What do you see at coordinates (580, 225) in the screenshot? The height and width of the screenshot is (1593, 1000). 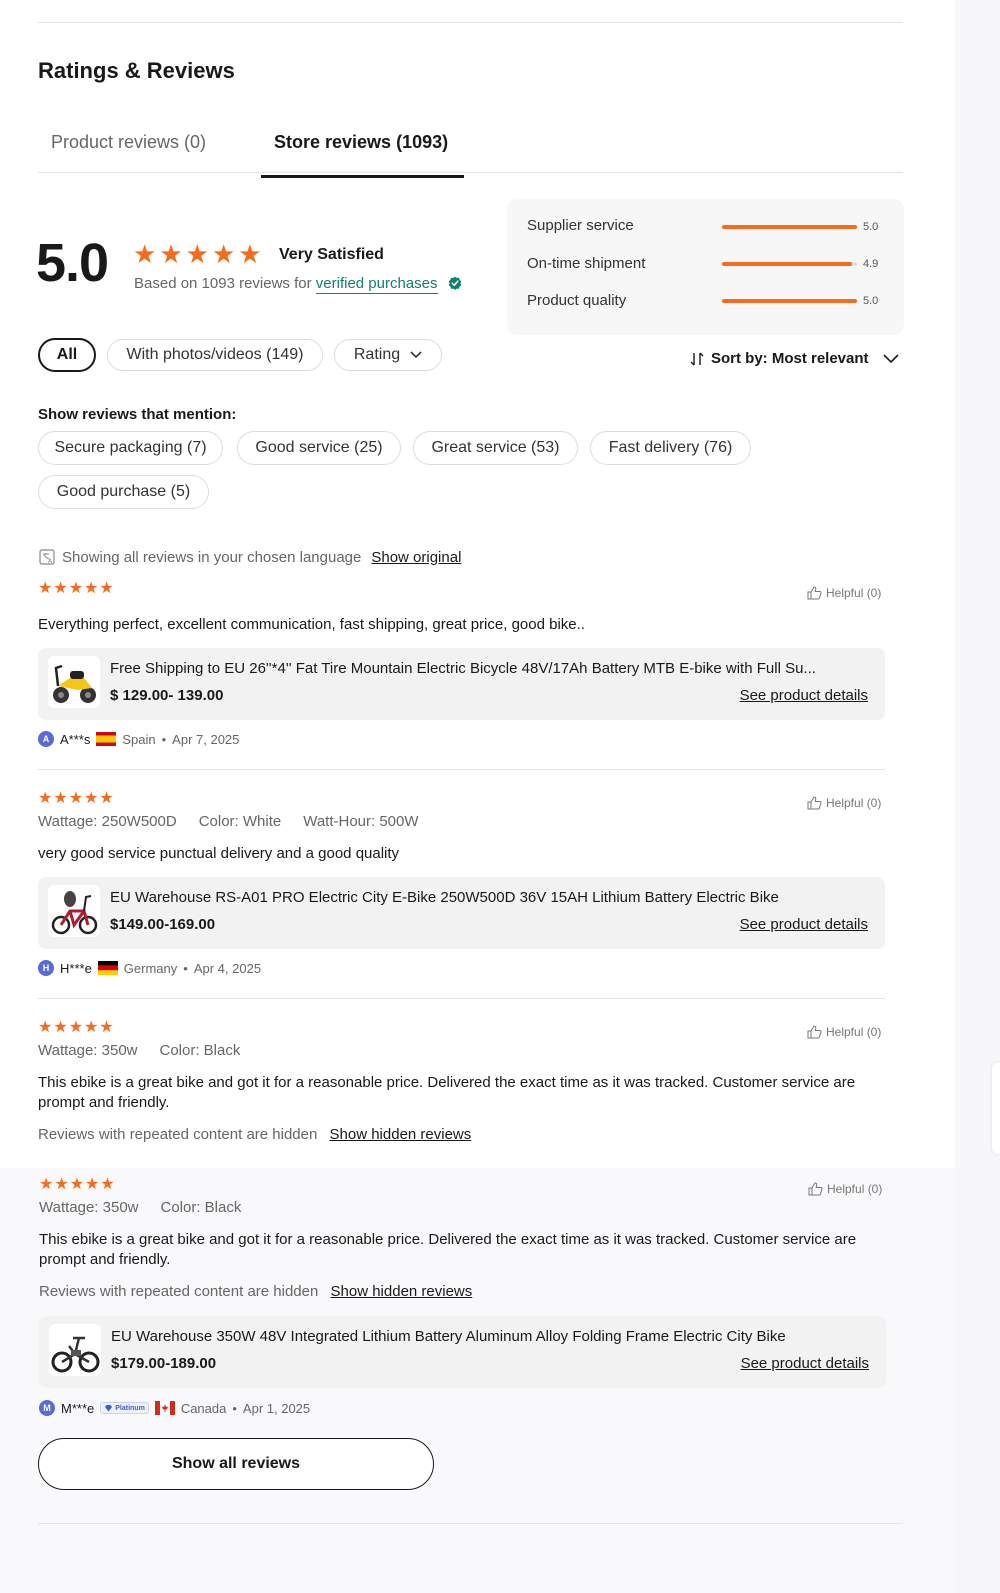 I see `metric-supplier-service: Supplier service` at bounding box center [580, 225].